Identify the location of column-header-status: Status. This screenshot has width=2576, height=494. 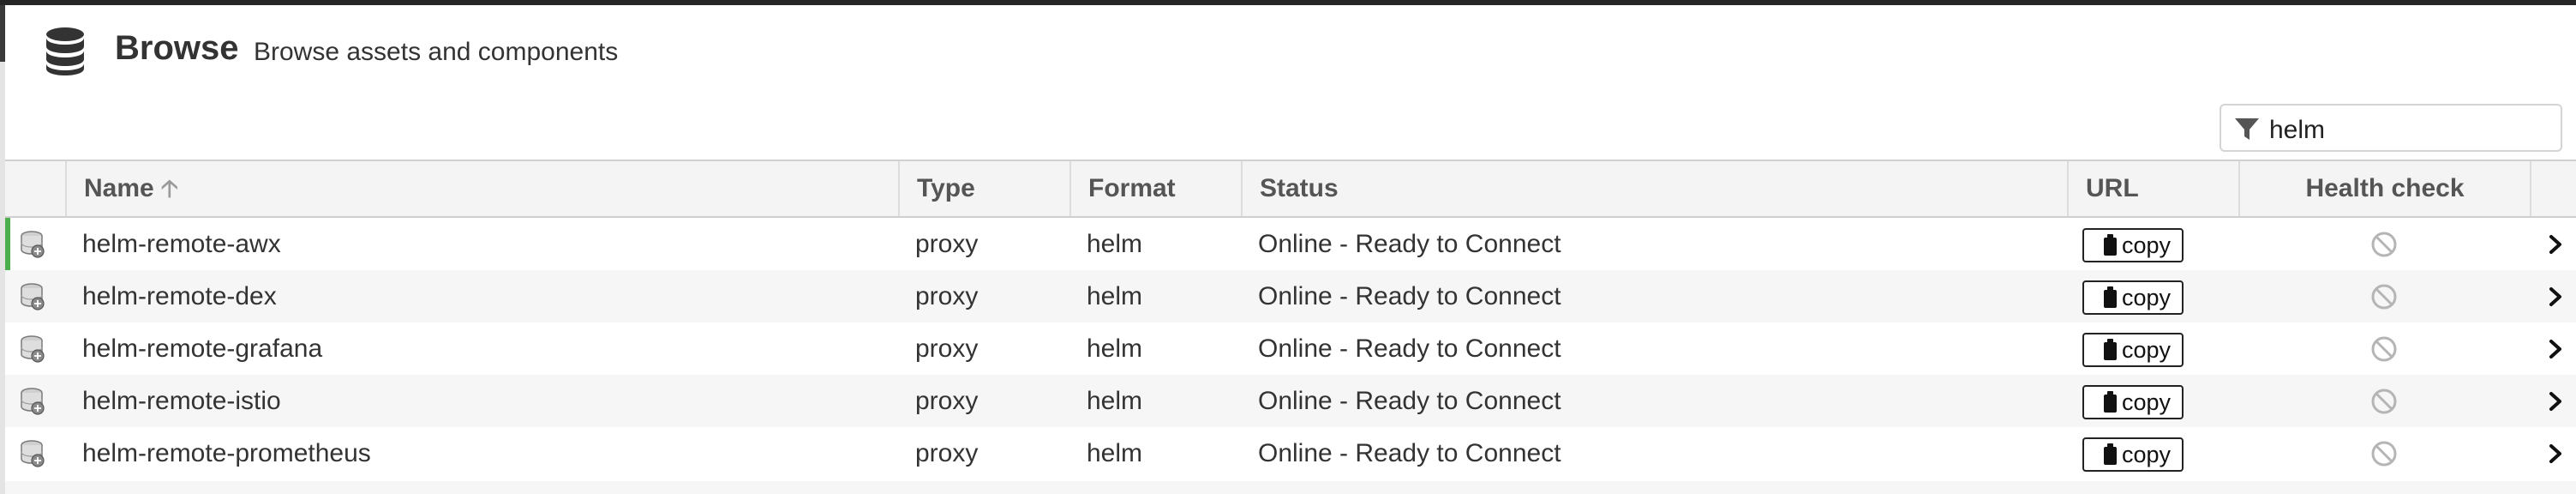
(1654, 188).